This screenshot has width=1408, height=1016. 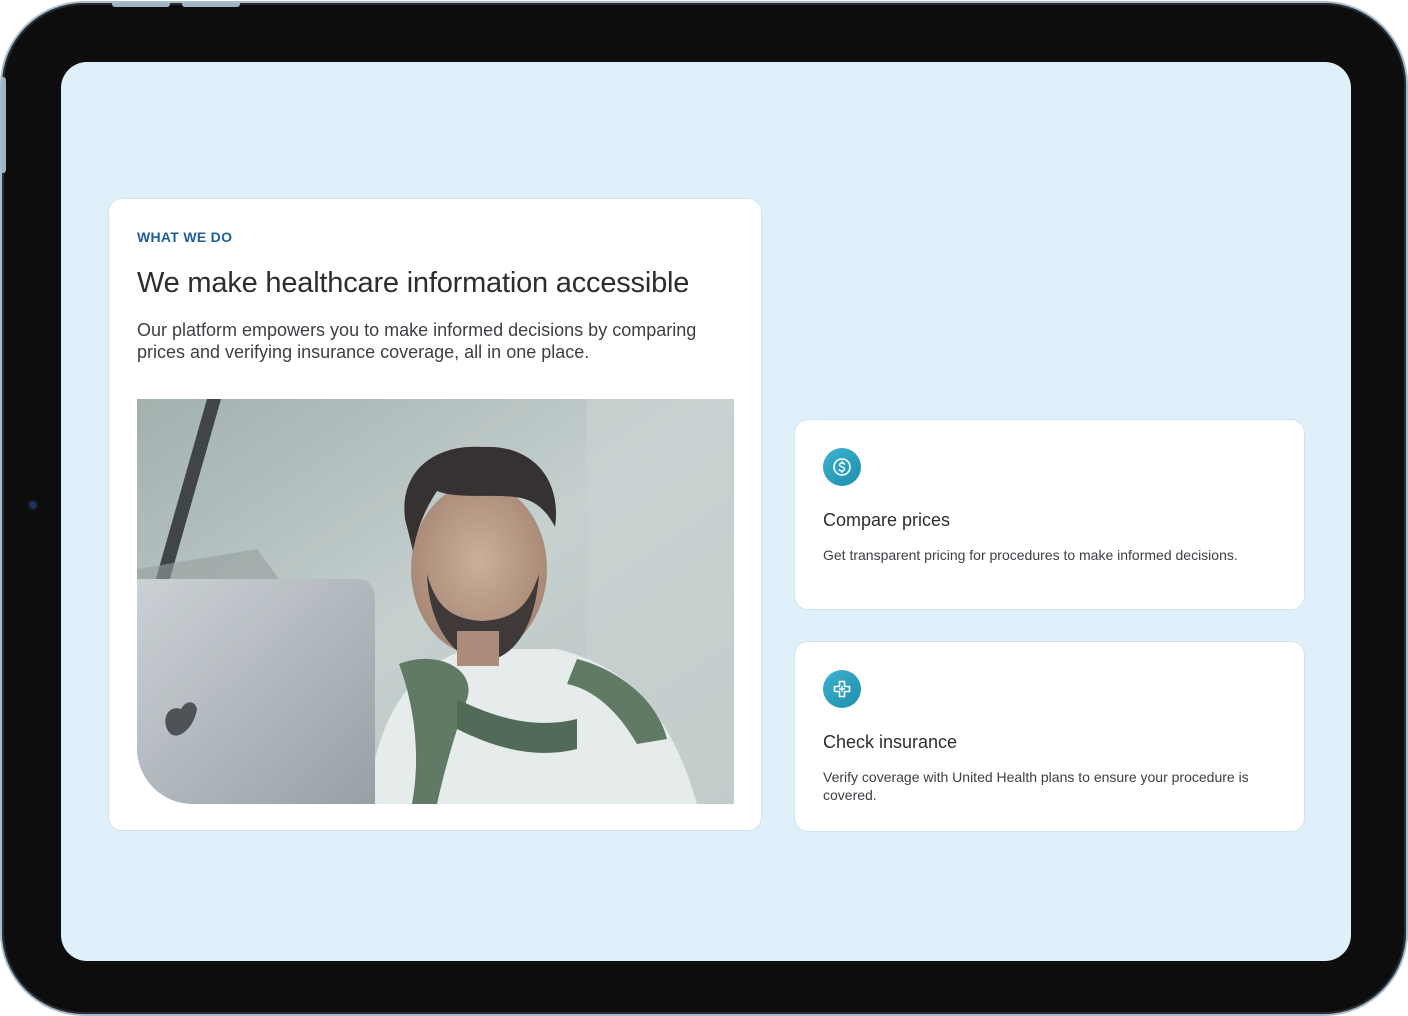 I want to click on power-button, so click(x=4, y=125).